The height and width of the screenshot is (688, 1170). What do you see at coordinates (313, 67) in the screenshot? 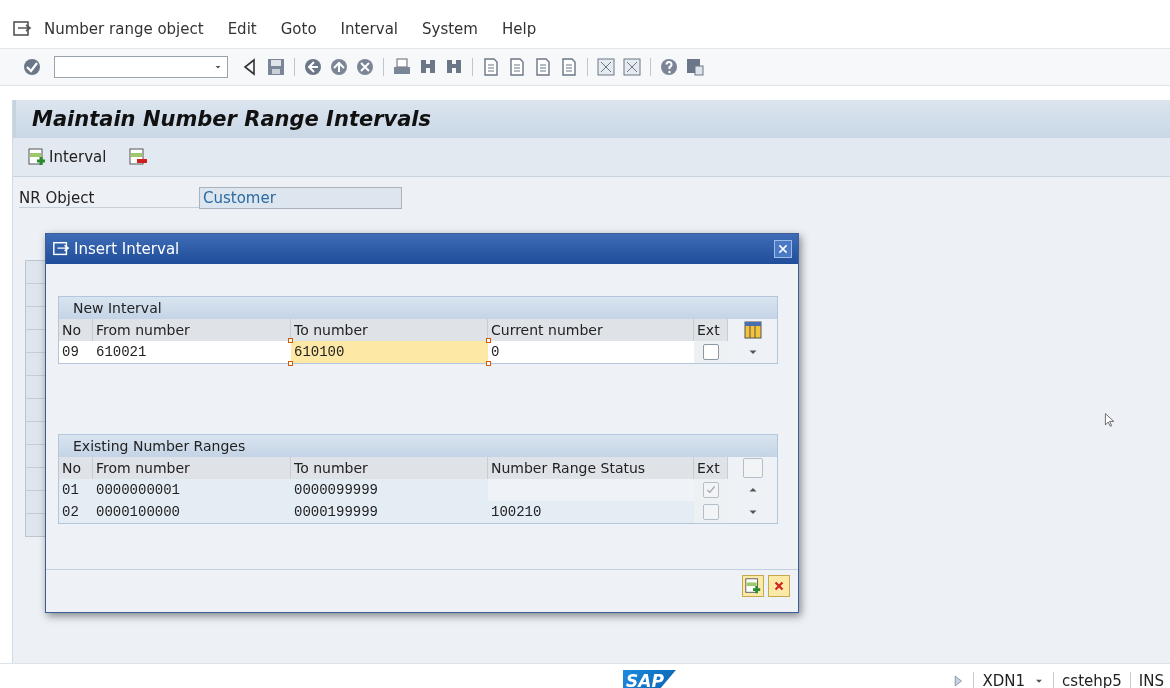
I see `back-icon` at bounding box center [313, 67].